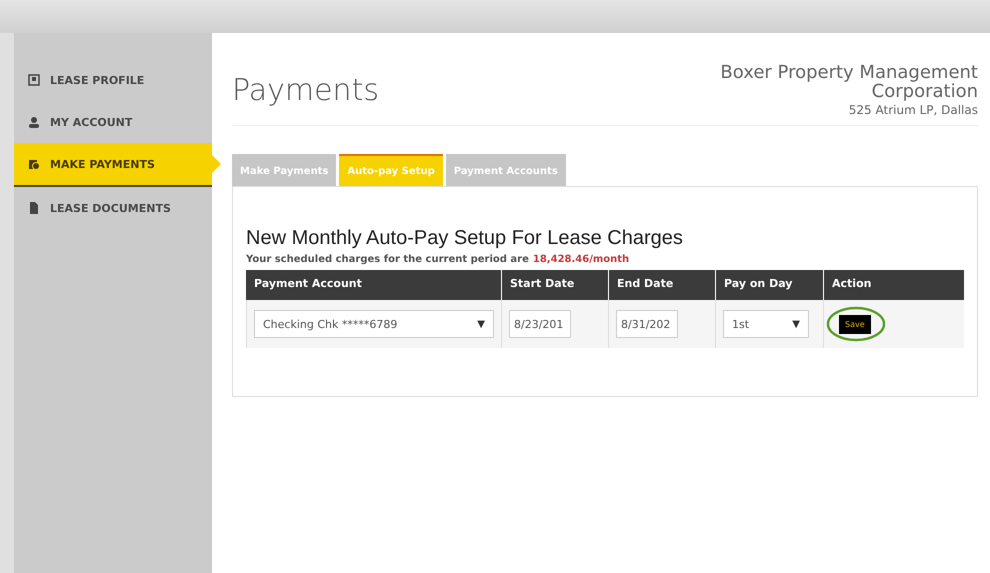 The image size is (990, 573). I want to click on document-icon, so click(34, 208).